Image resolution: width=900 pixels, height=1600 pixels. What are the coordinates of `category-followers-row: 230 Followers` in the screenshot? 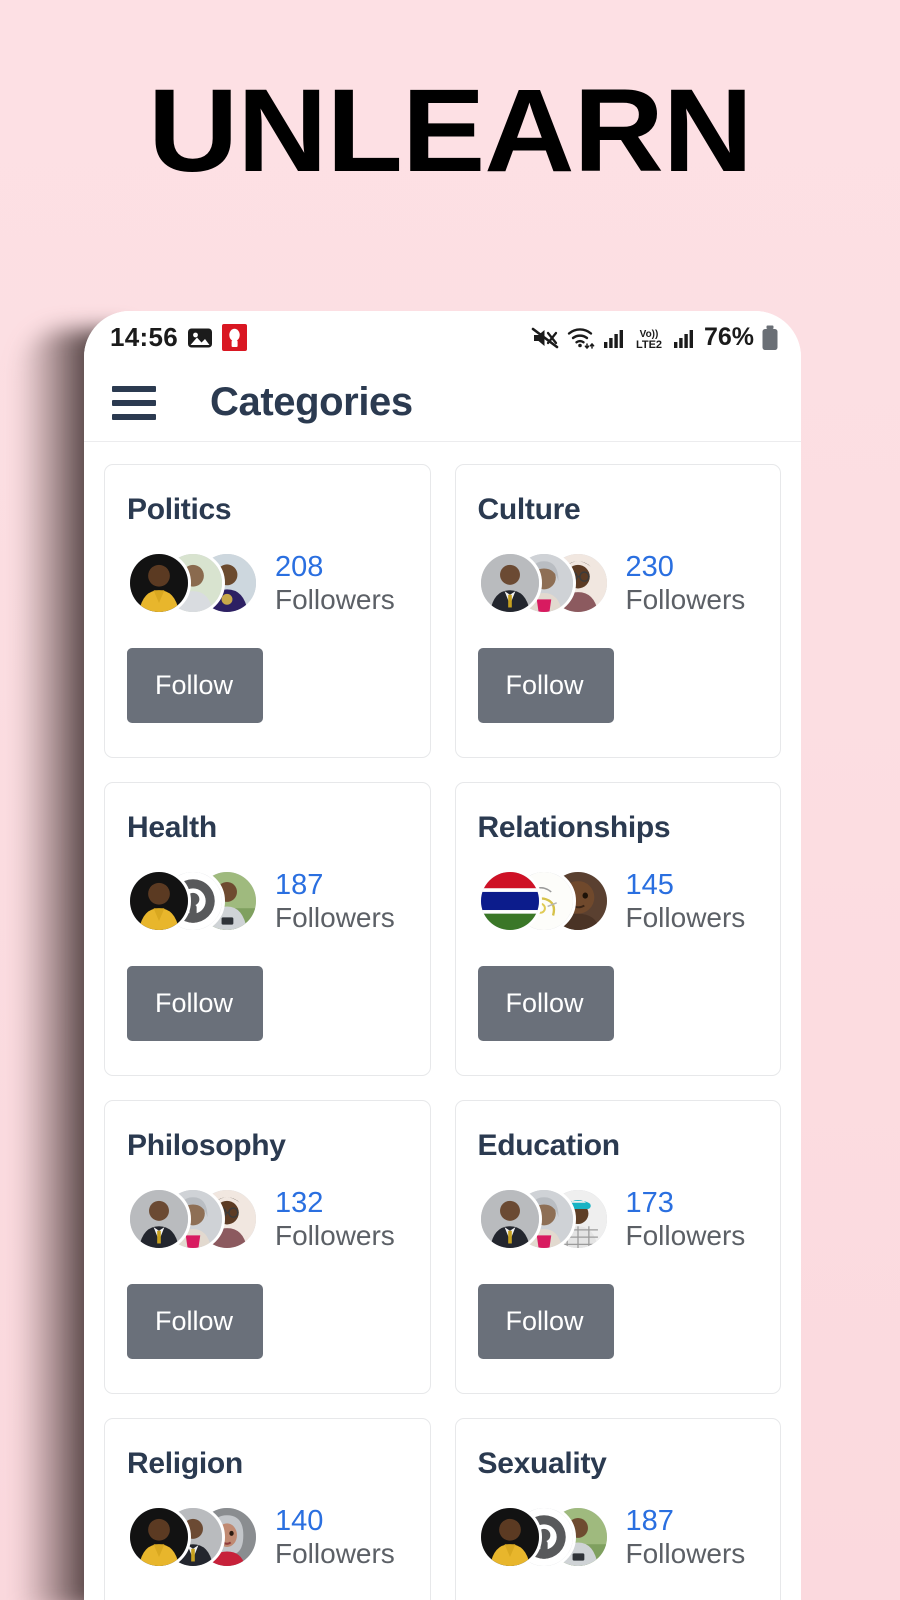 It's located at (618, 583).